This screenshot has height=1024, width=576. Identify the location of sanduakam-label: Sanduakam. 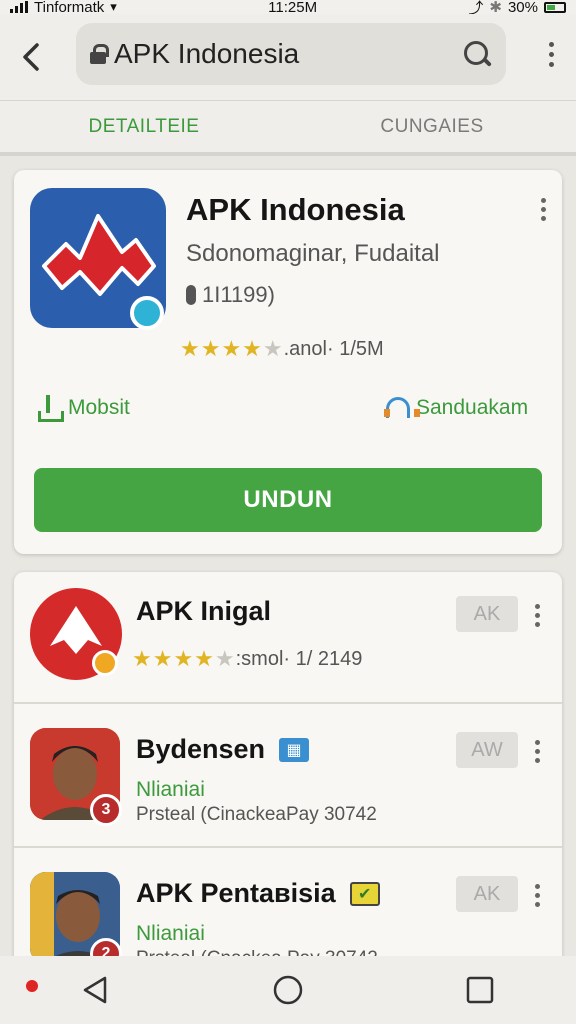
(472, 407).